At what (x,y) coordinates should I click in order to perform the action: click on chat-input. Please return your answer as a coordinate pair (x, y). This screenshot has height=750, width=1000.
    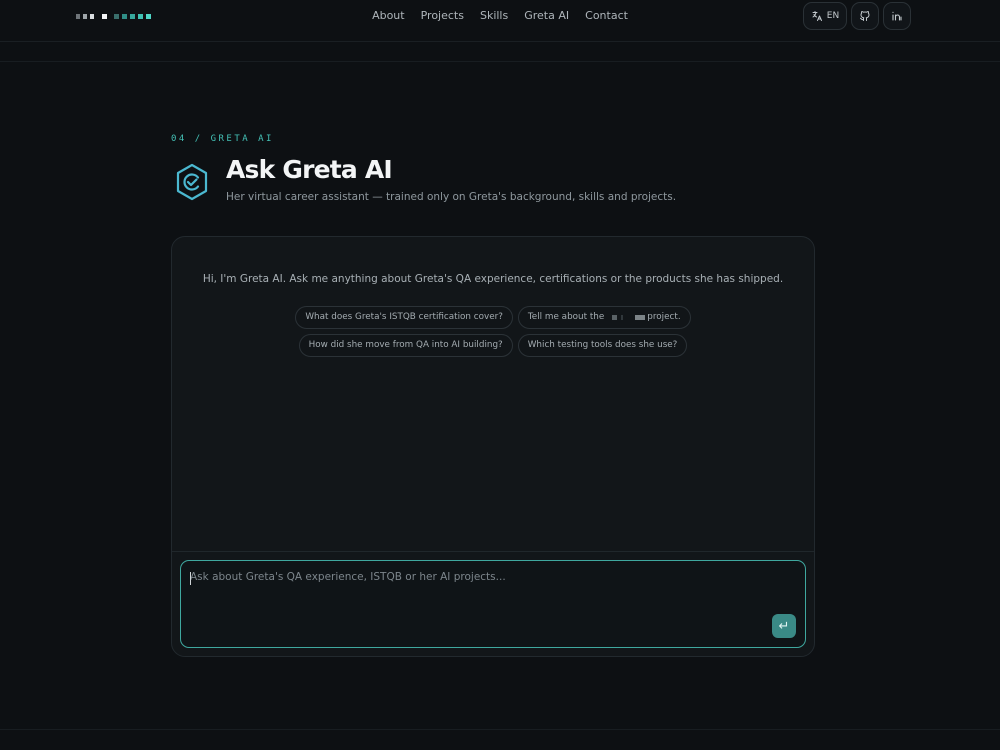
    Looking at the image, I should click on (493, 604).